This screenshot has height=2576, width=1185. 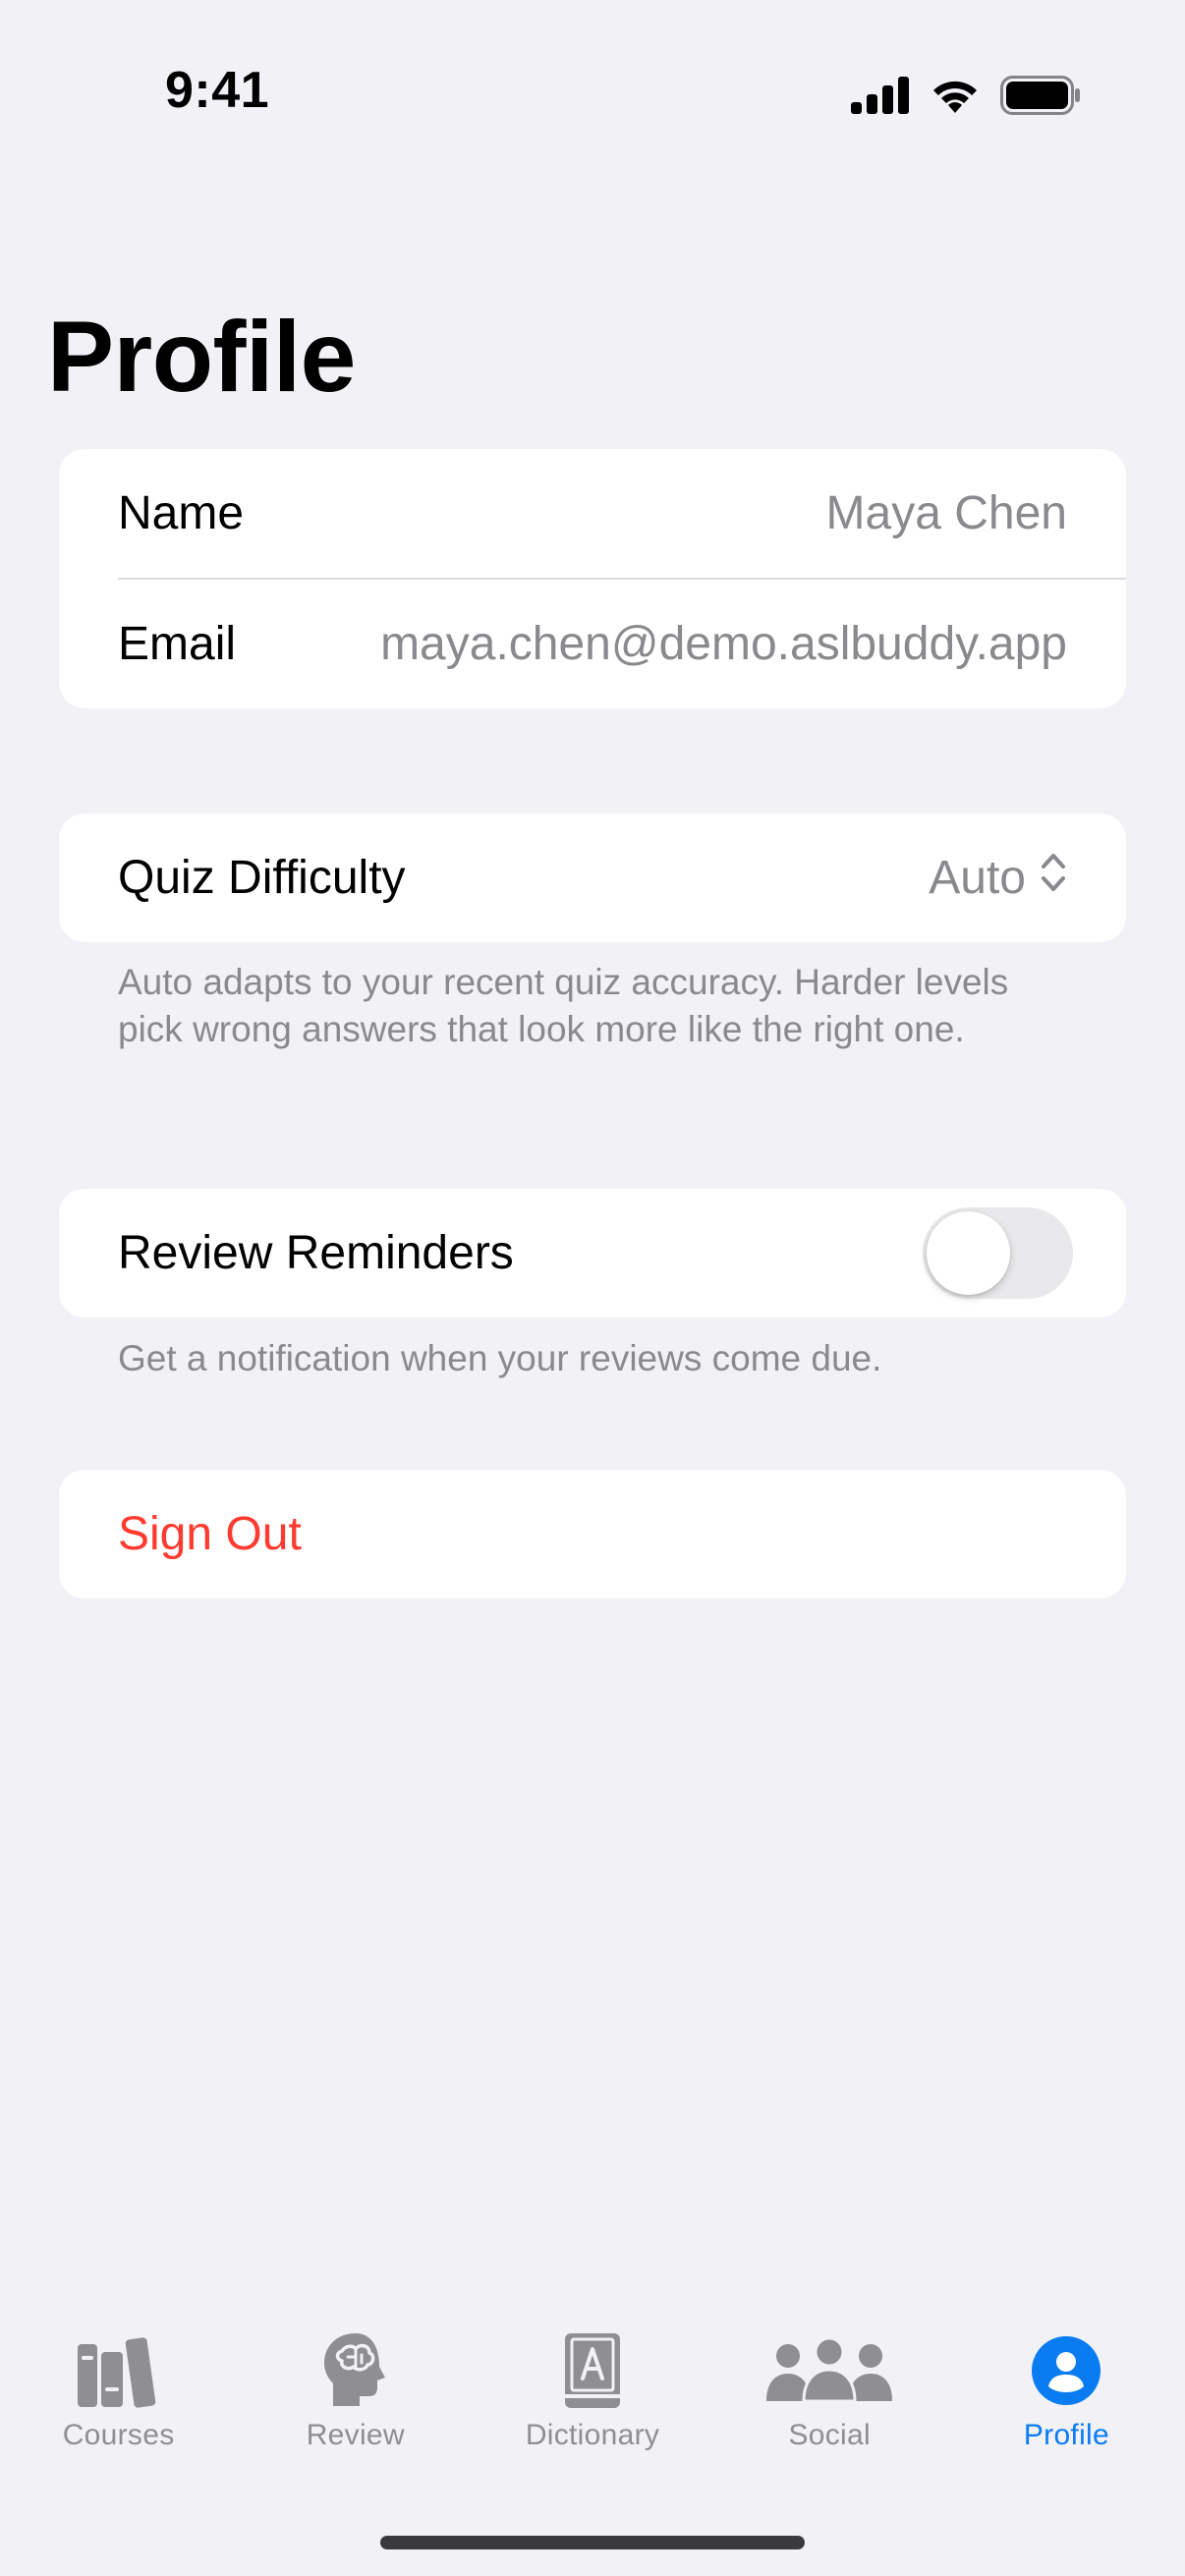 I want to click on sign-out-button: Sign Out, so click(x=210, y=1534).